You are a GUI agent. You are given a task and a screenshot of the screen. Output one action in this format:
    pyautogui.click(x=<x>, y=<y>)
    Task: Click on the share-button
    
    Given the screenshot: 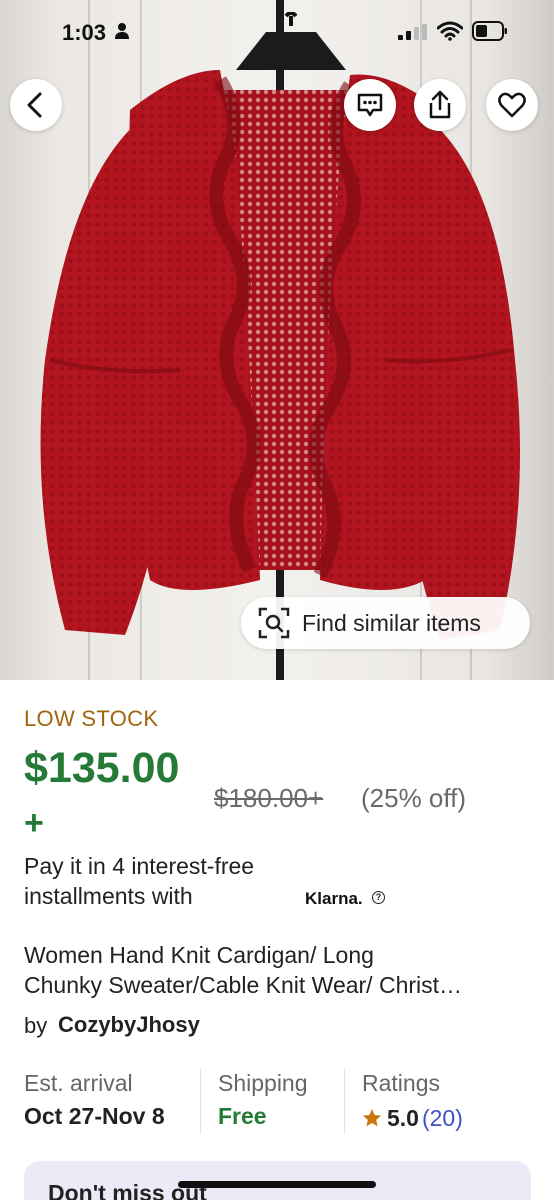 What is the action you would take?
    pyautogui.click(x=440, y=105)
    